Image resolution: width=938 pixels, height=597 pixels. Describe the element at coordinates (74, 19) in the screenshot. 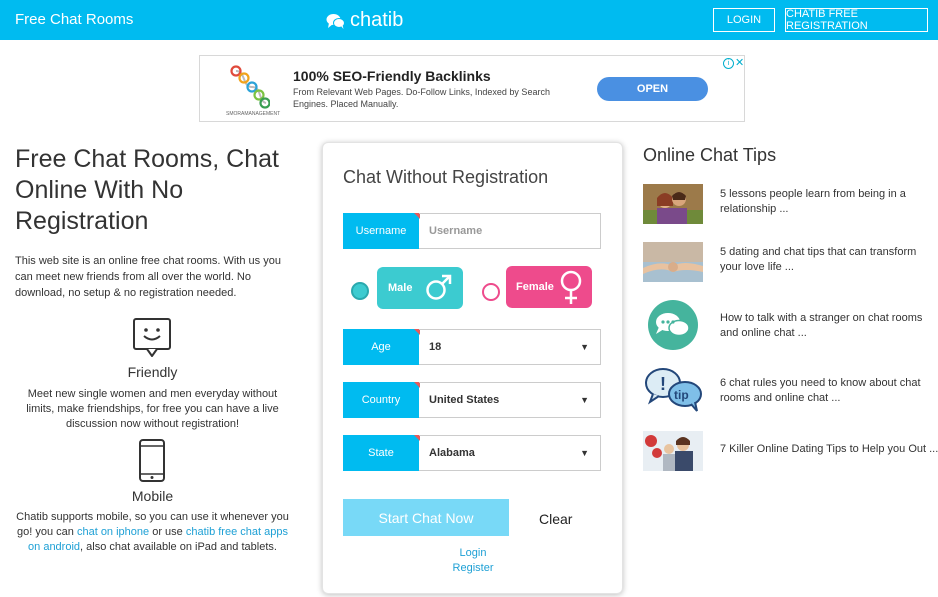

I see `site-title-link: Free Chat Rooms` at that location.